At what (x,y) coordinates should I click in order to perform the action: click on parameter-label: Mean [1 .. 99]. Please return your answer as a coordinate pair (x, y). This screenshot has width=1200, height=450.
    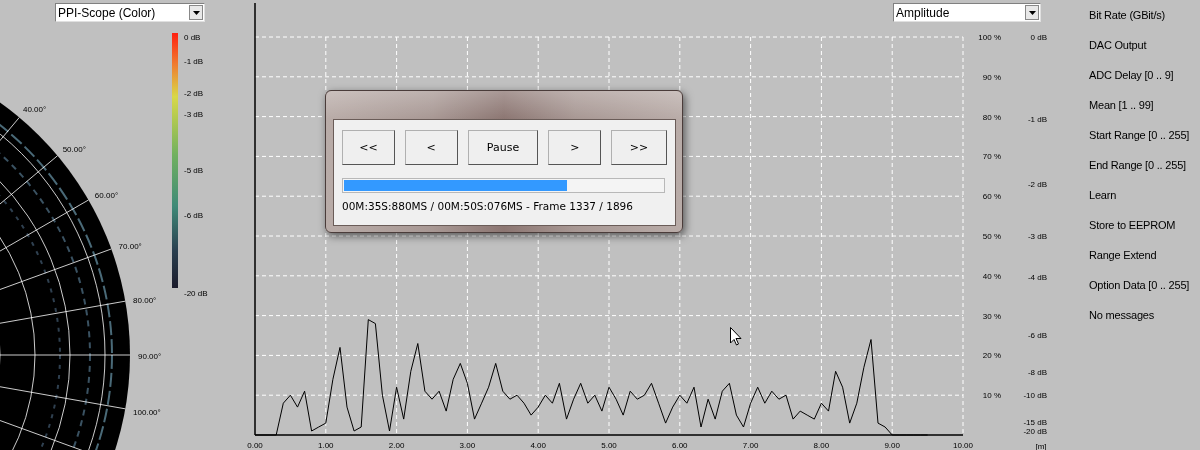
    Looking at the image, I should click on (1122, 105).